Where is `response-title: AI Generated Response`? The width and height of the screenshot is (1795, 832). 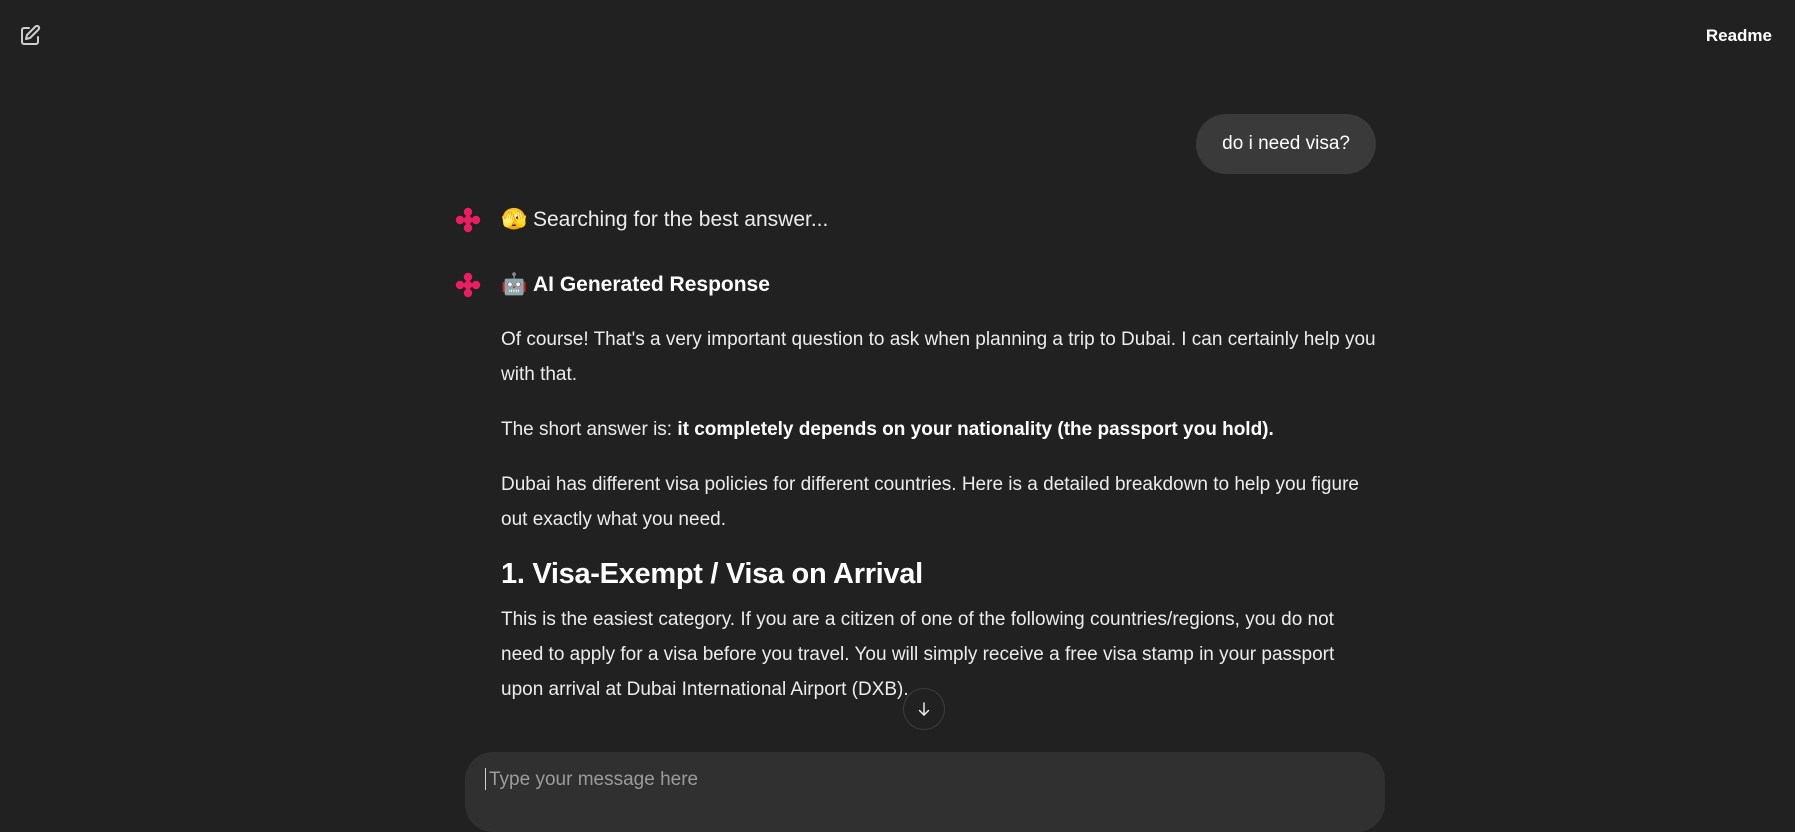 response-title: AI Generated Response is located at coordinates (651, 284).